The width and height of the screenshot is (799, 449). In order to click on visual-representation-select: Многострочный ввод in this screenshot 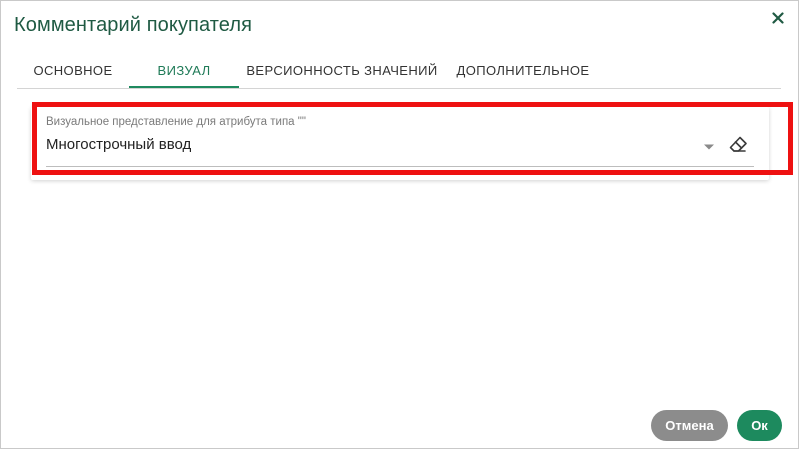, I will do `click(118, 144)`.